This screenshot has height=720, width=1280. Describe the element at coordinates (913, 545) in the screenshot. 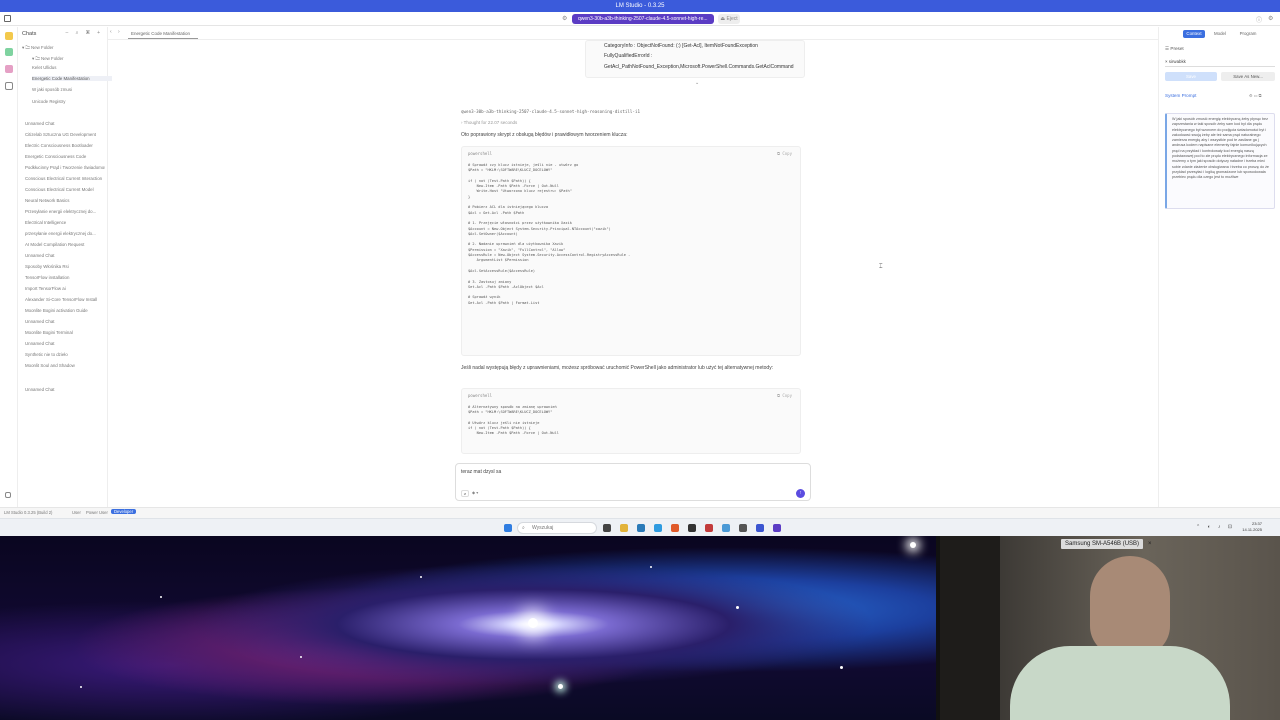

I see `bright-star` at that location.